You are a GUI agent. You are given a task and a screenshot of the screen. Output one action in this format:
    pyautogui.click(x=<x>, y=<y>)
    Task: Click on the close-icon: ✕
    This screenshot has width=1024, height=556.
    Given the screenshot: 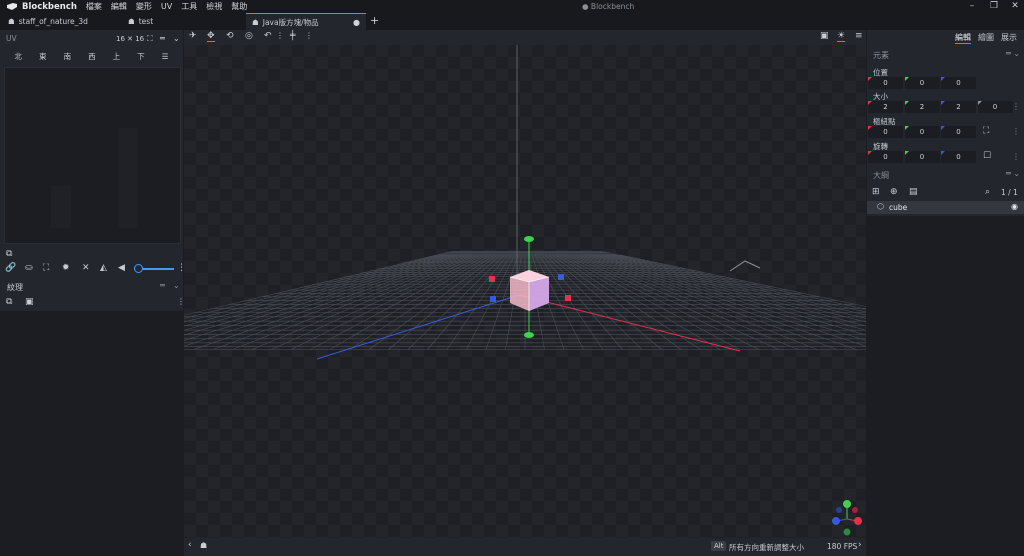 What is the action you would take?
    pyautogui.click(x=1015, y=6)
    